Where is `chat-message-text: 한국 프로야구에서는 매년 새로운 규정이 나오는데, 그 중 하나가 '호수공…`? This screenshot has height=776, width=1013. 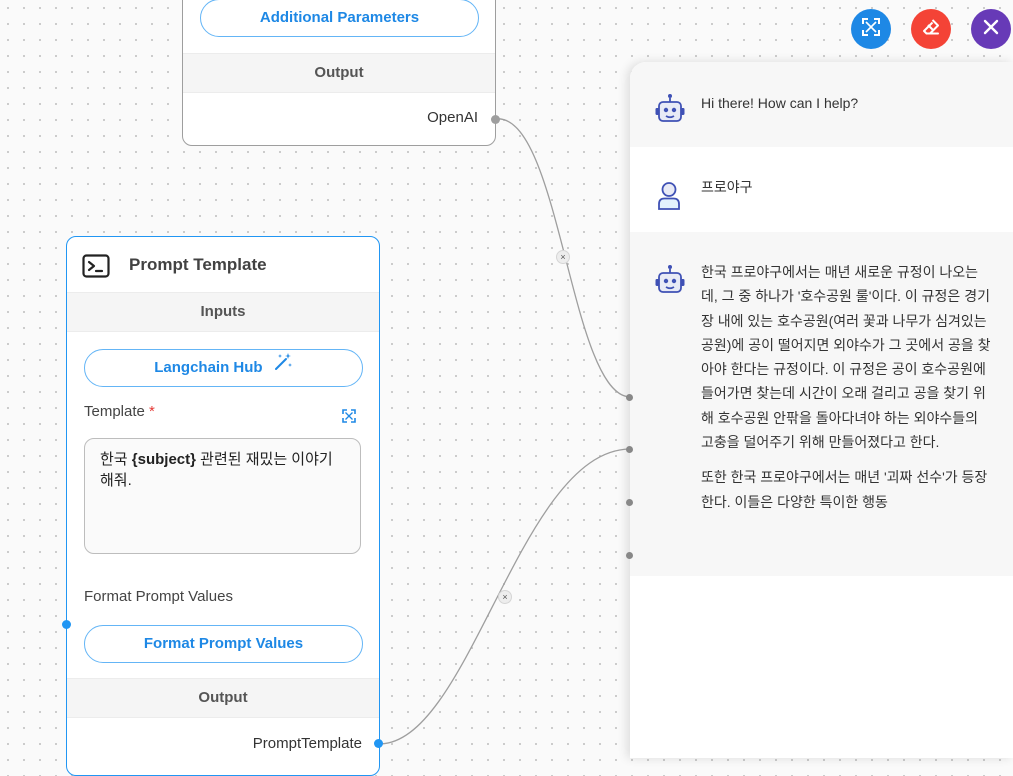 chat-message-text: 한국 프로야구에서는 매년 새로운 규정이 나오는데, 그 중 하나가 '호수공… is located at coordinates (846, 387).